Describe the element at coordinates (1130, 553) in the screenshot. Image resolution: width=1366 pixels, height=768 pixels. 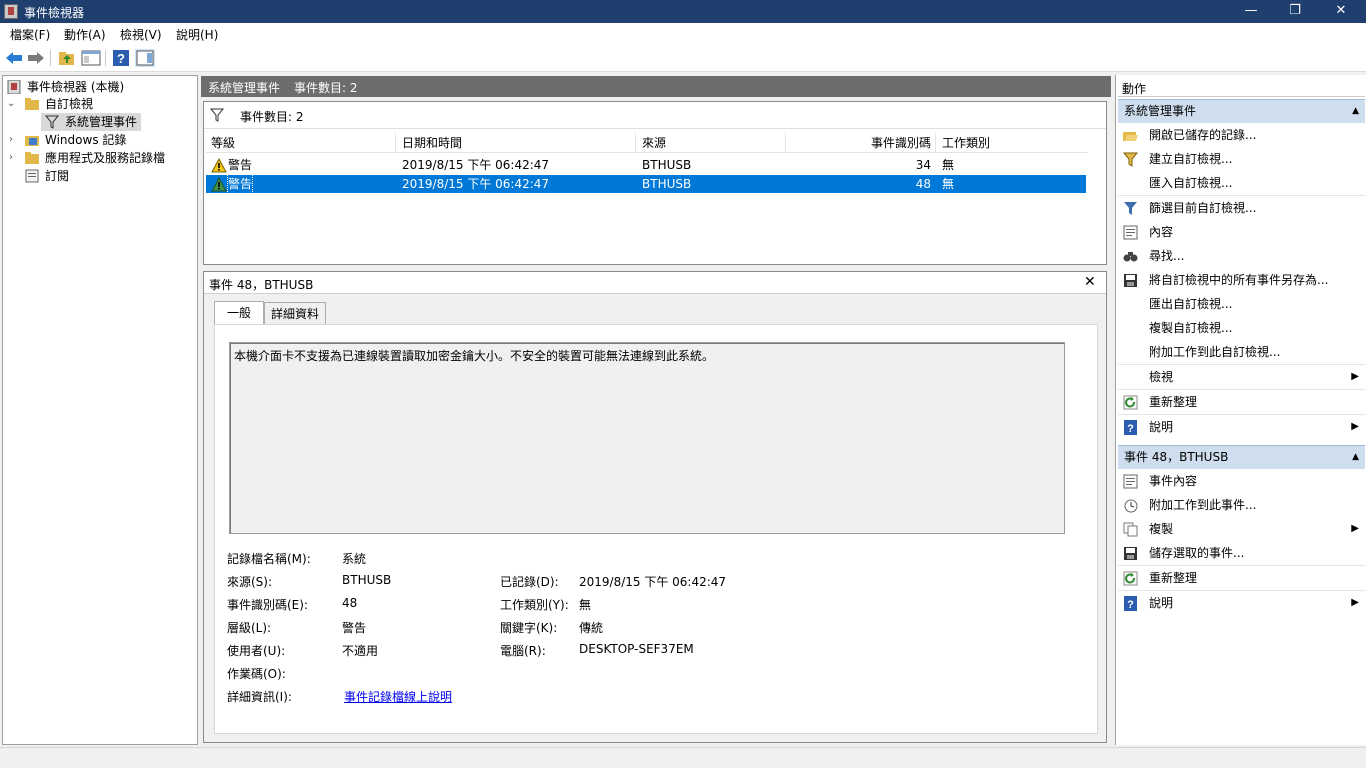
I see `save-icon` at that location.